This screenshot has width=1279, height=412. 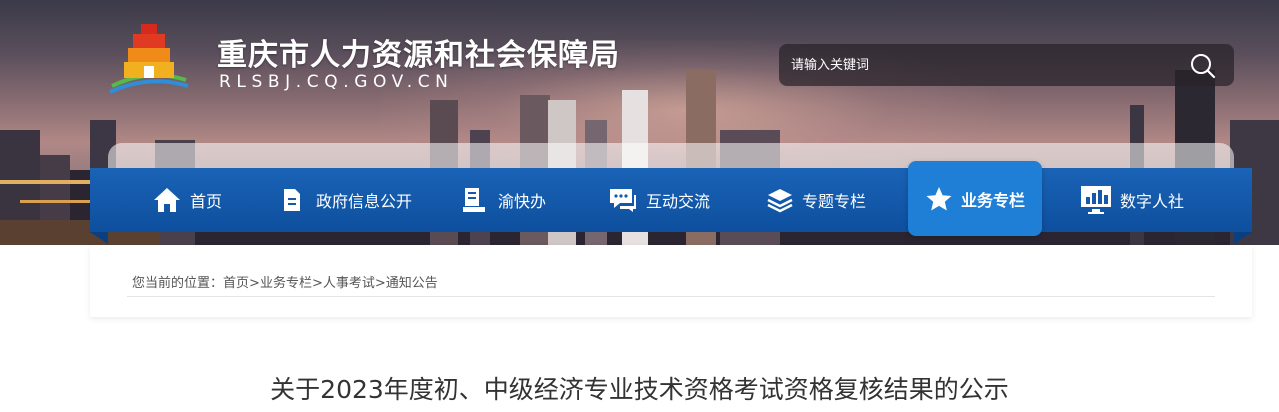 What do you see at coordinates (336, 82) in the screenshot?
I see `site-domain: RLSBJ.CQ.GOV.CN` at bounding box center [336, 82].